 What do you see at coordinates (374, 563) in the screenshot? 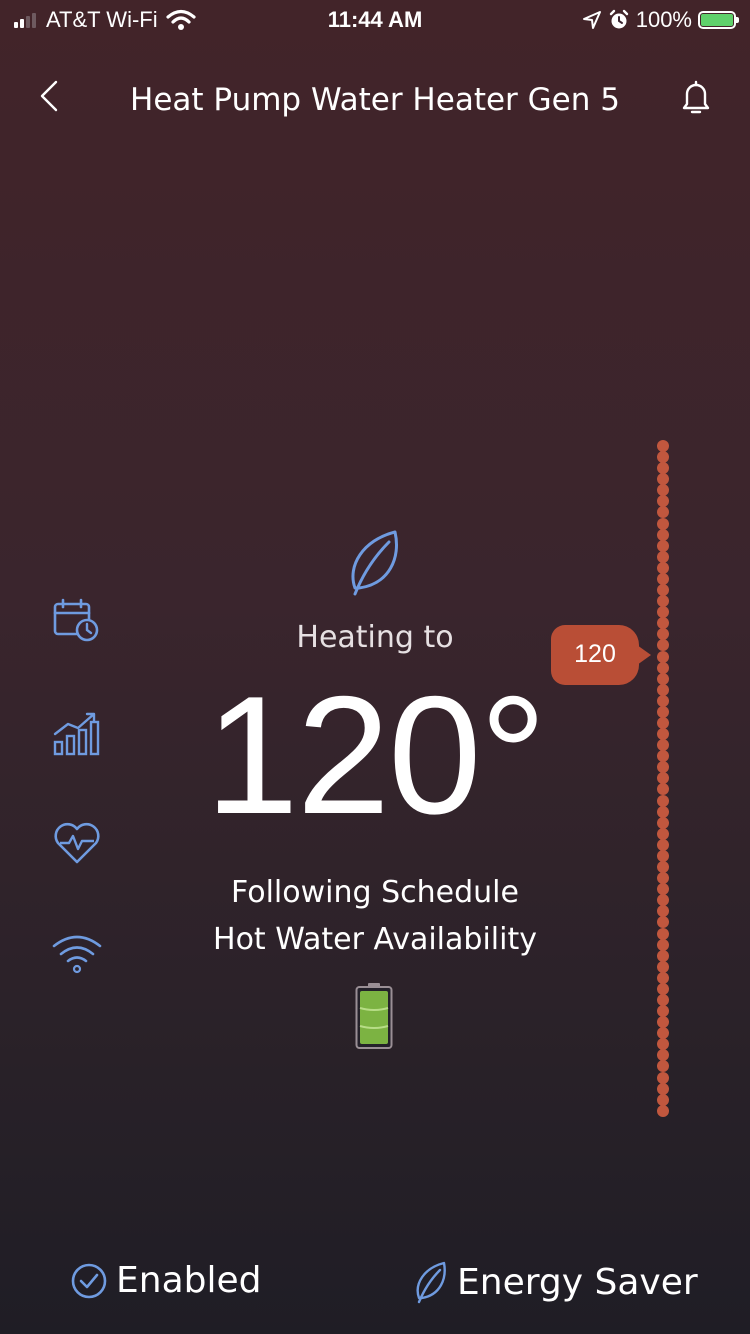
I see `energy-saver-leaf-icon` at bounding box center [374, 563].